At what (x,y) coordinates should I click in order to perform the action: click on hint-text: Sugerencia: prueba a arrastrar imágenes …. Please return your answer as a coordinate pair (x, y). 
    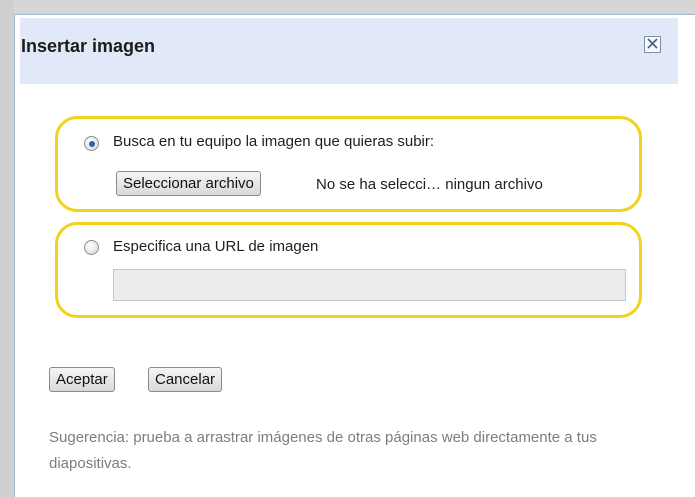
    Looking at the image, I should click on (323, 450).